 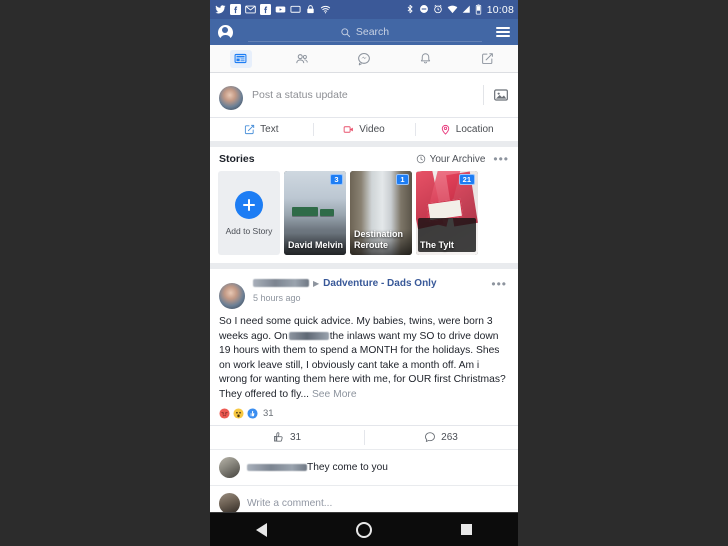 I want to click on quick-action-label: Video, so click(x=372, y=129).